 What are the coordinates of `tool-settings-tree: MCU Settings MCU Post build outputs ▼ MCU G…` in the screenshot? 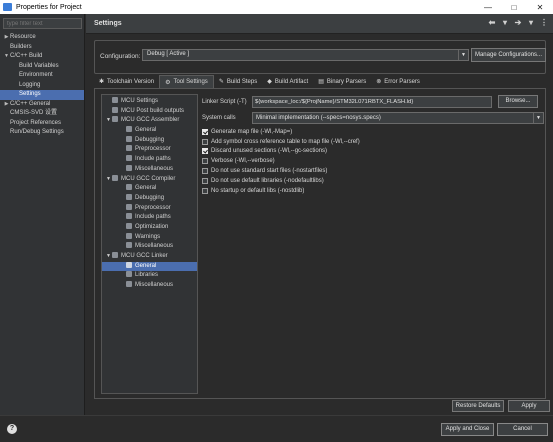 It's located at (149, 244).